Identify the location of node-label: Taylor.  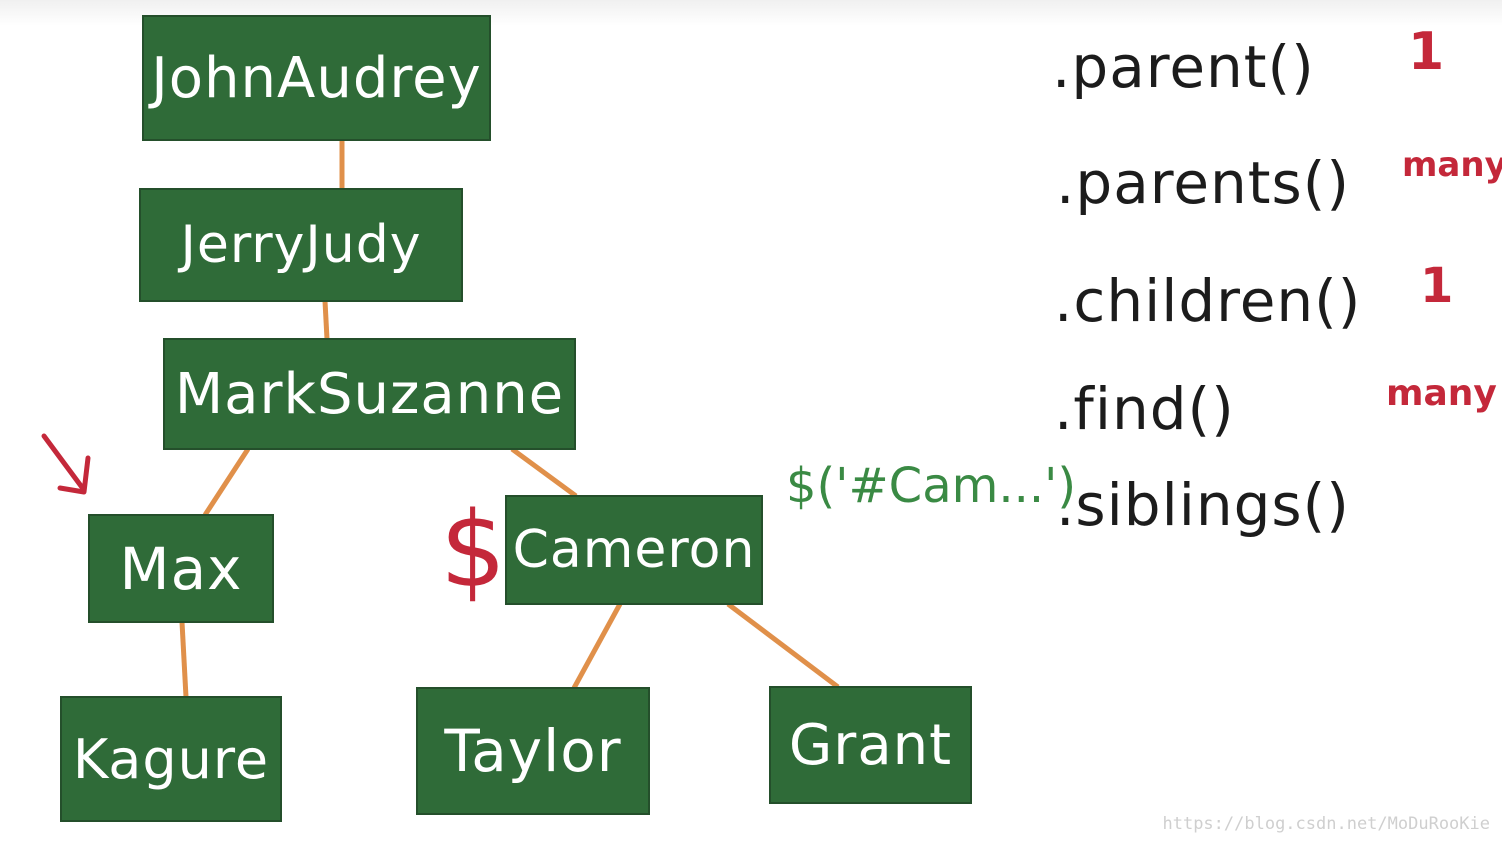
(533, 751).